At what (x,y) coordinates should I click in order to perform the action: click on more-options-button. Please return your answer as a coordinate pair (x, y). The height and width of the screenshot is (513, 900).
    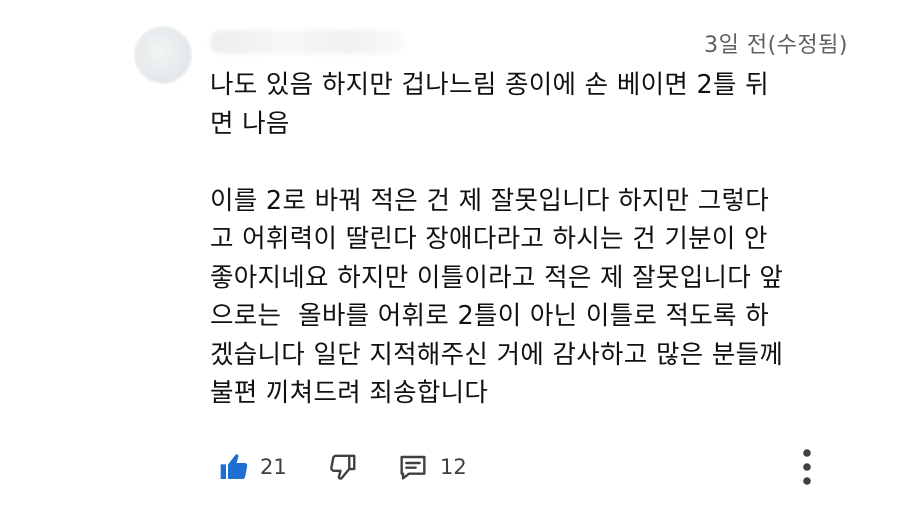
    Looking at the image, I should click on (807, 467).